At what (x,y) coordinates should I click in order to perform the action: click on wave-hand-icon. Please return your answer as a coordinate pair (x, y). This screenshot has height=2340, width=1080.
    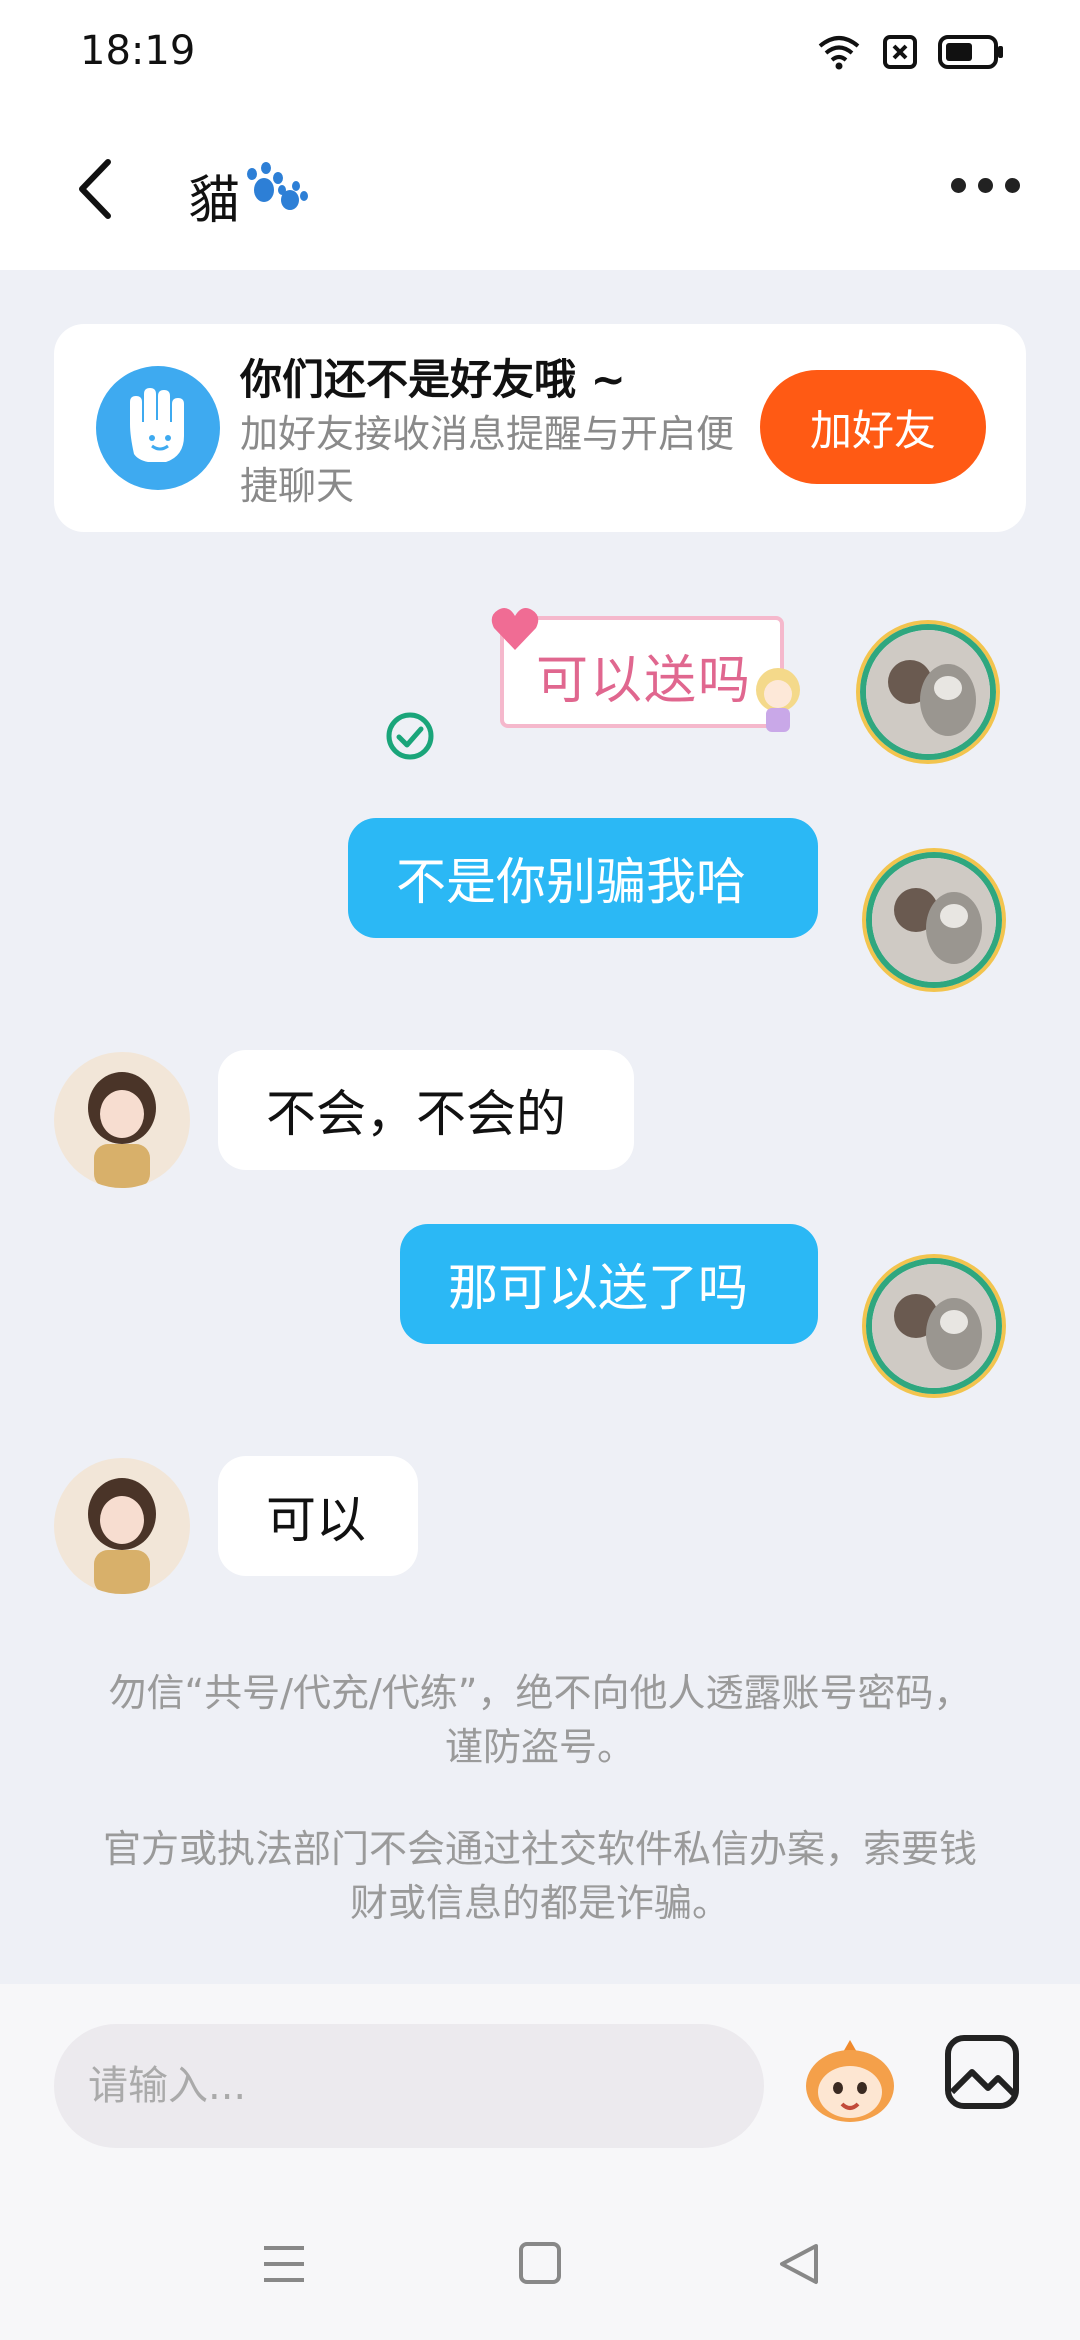
    Looking at the image, I should click on (158, 428).